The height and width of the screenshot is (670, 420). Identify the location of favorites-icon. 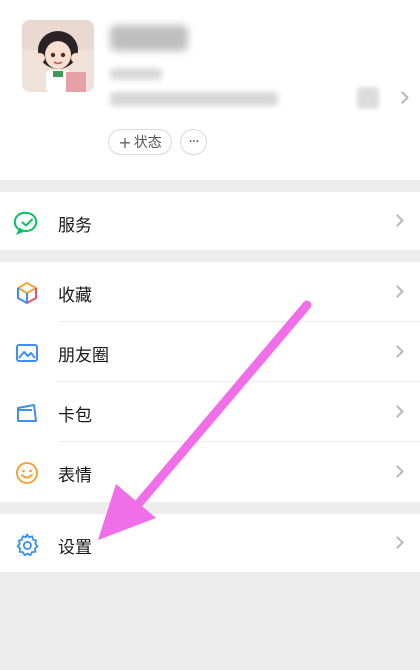
(27, 293).